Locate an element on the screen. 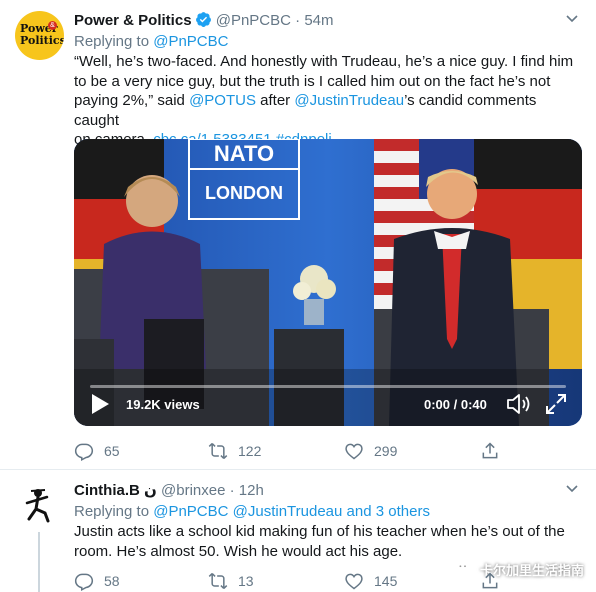 The height and width of the screenshot is (592, 596). tweet-time: 54m is located at coordinates (318, 20).